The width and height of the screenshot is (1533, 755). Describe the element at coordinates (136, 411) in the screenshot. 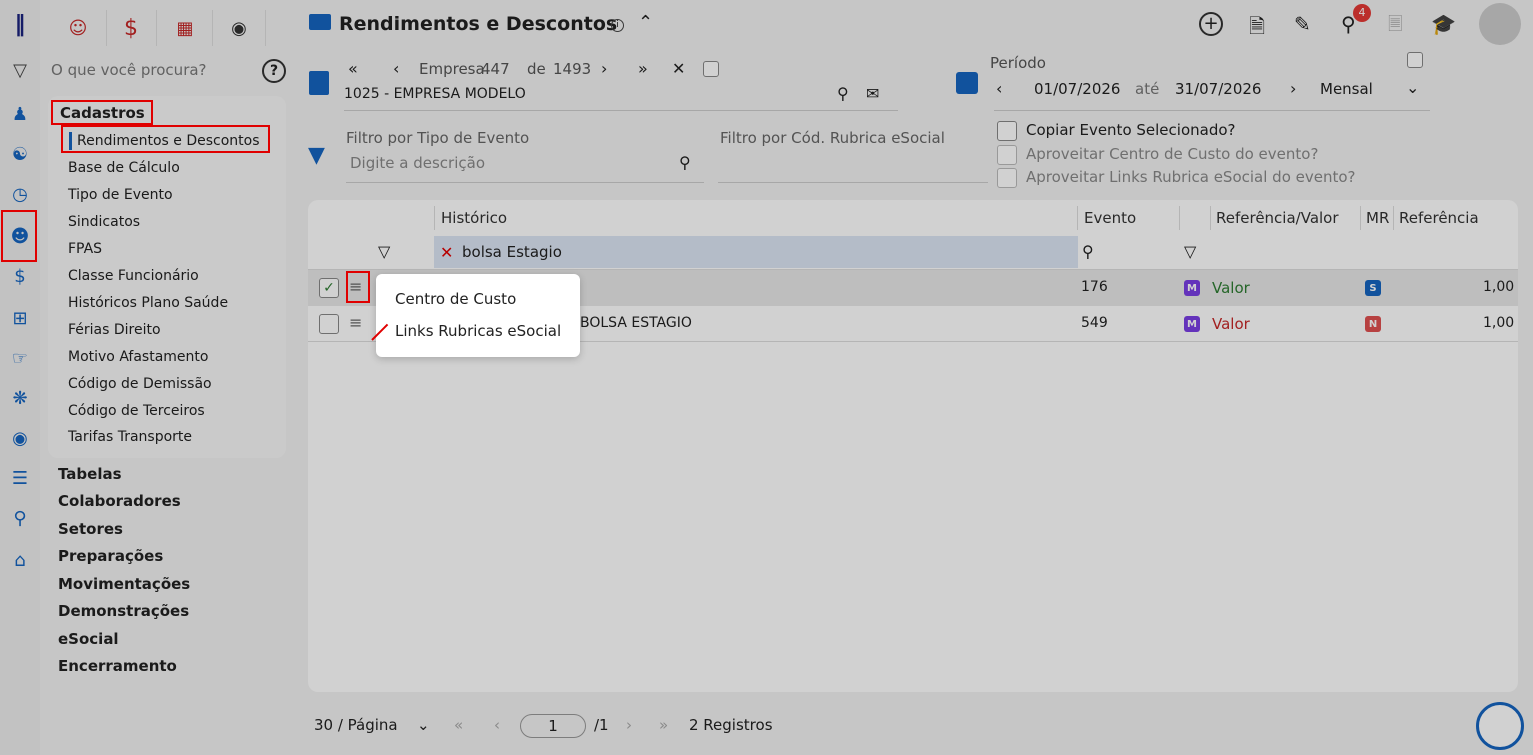

I see `menu-item-terceiros: Código de Terceiros` at that location.